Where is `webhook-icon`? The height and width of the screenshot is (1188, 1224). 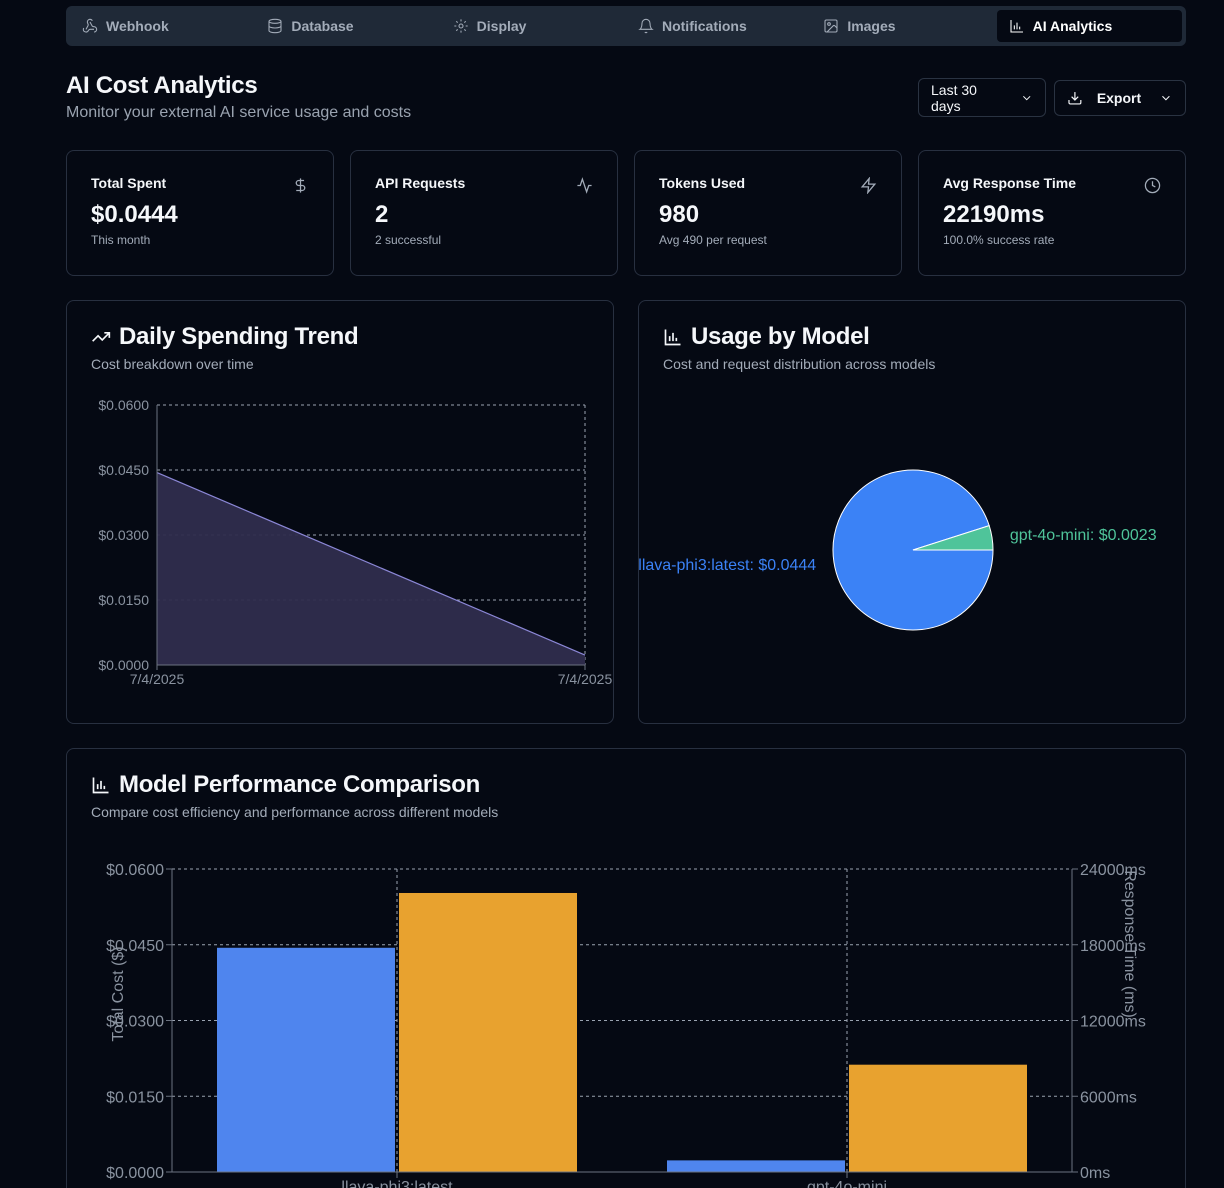
webhook-icon is located at coordinates (90, 25).